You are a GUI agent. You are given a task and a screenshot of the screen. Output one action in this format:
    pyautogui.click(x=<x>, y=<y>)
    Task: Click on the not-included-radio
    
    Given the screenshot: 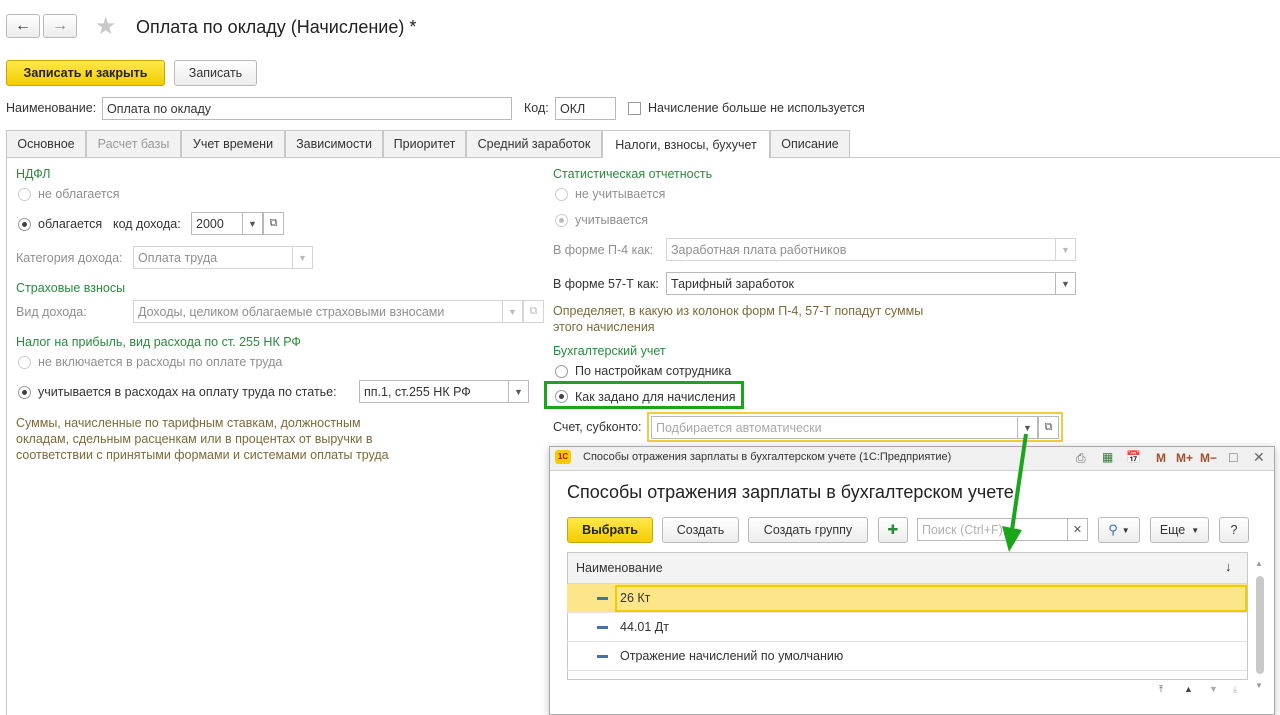 What is the action you would take?
    pyautogui.click(x=24, y=362)
    